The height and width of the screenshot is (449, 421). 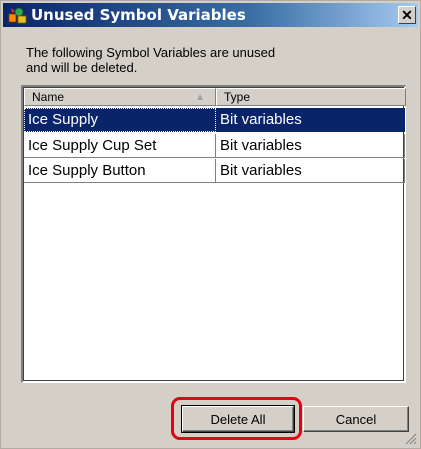 I want to click on table-row: Ice Supply Button Bit variables, so click(x=214, y=171).